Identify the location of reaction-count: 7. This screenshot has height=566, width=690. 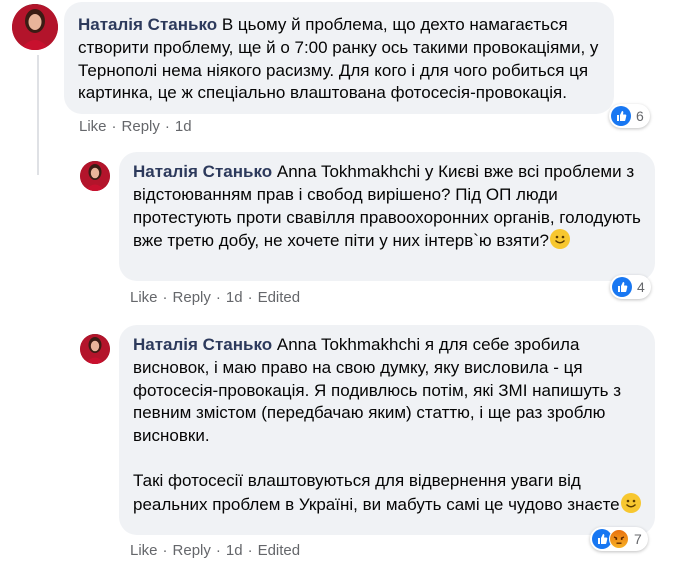
(638, 539).